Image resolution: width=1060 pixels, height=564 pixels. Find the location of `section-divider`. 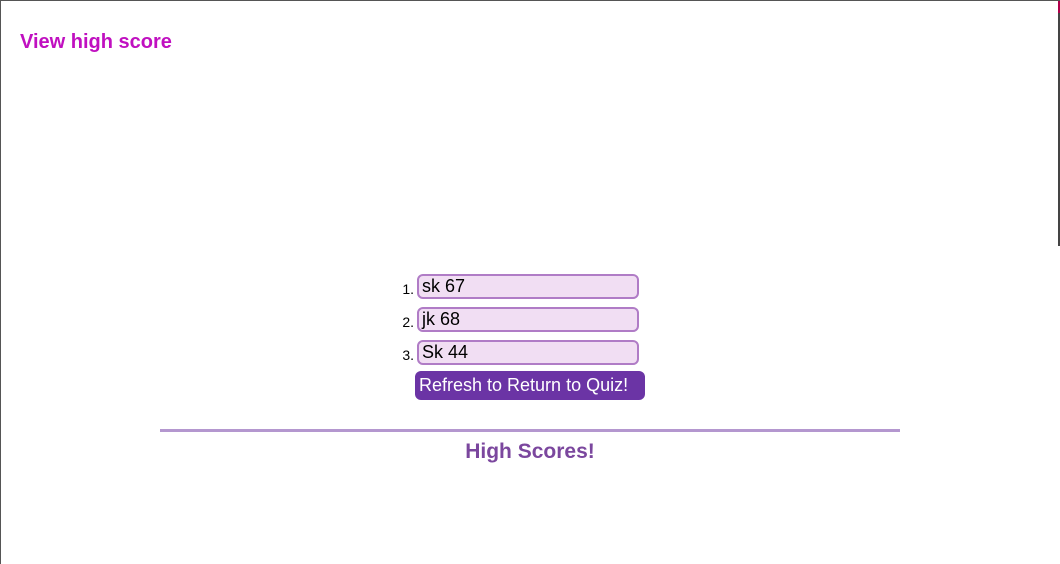

section-divider is located at coordinates (530, 430).